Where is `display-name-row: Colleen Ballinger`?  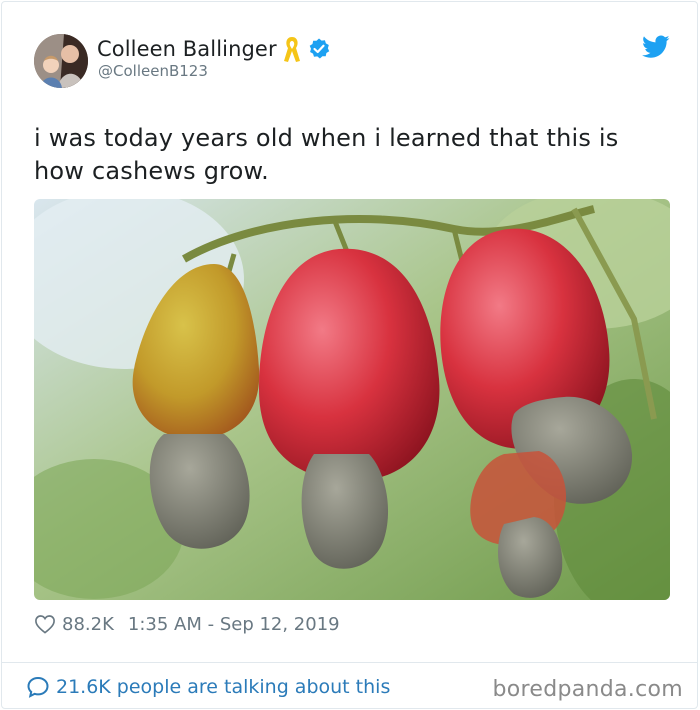
display-name-row: Colleen Ballinger is located at coordinates (214, 49).